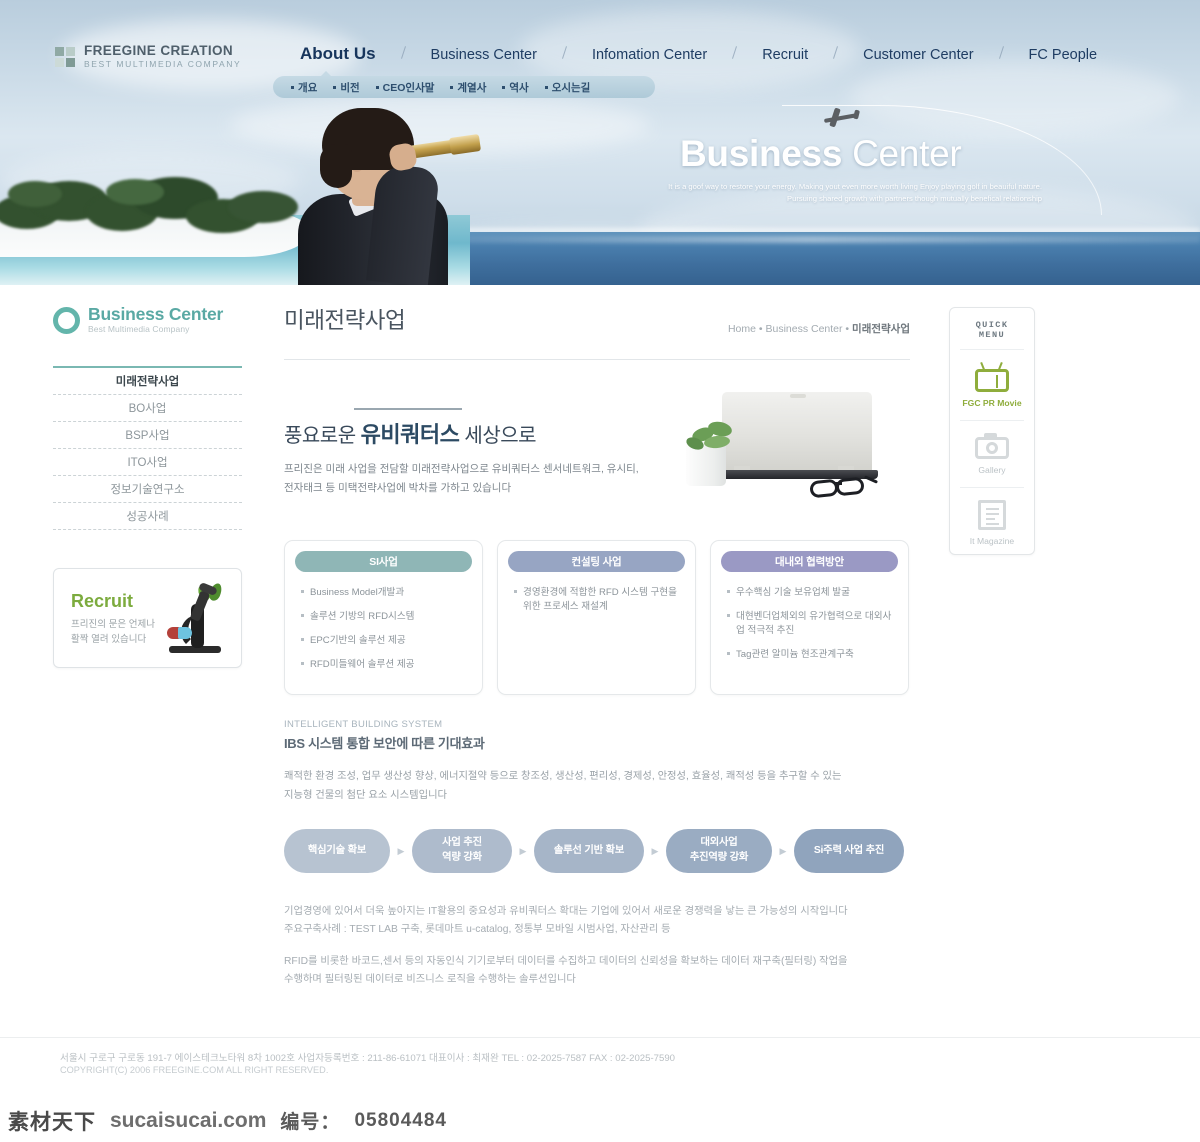 The width and height of the screenshot is (1200, 1142). Describe the element at coordinates (462, 843) in the screenshot. I see `flow-step-label: 사업 추진` at that location.